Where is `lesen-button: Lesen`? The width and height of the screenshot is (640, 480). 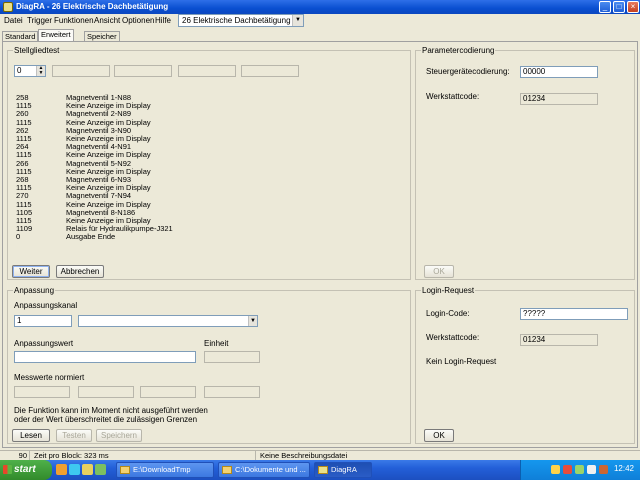 lesen-button: Lesen is located at coordinates (31, 435).